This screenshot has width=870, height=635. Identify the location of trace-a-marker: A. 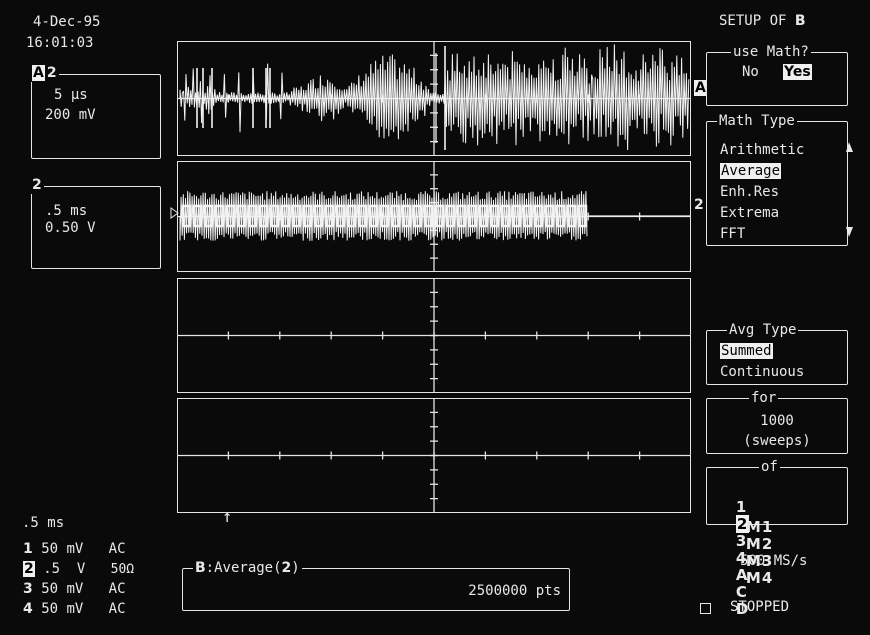
(700, 88).